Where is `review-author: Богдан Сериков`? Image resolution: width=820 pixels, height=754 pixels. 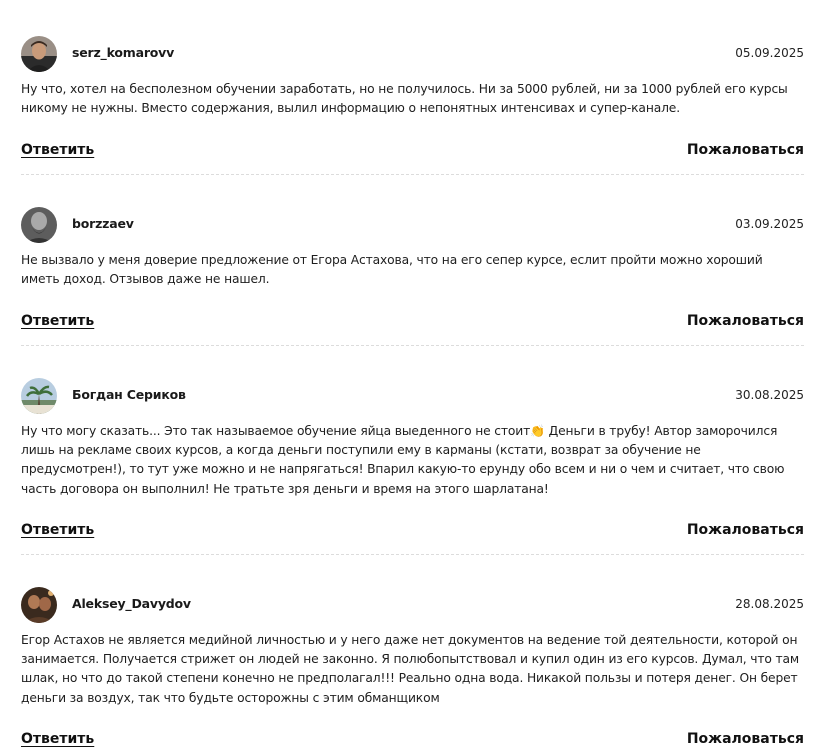
review-author: Богдан Сериков is located at coordinates (129, 394).